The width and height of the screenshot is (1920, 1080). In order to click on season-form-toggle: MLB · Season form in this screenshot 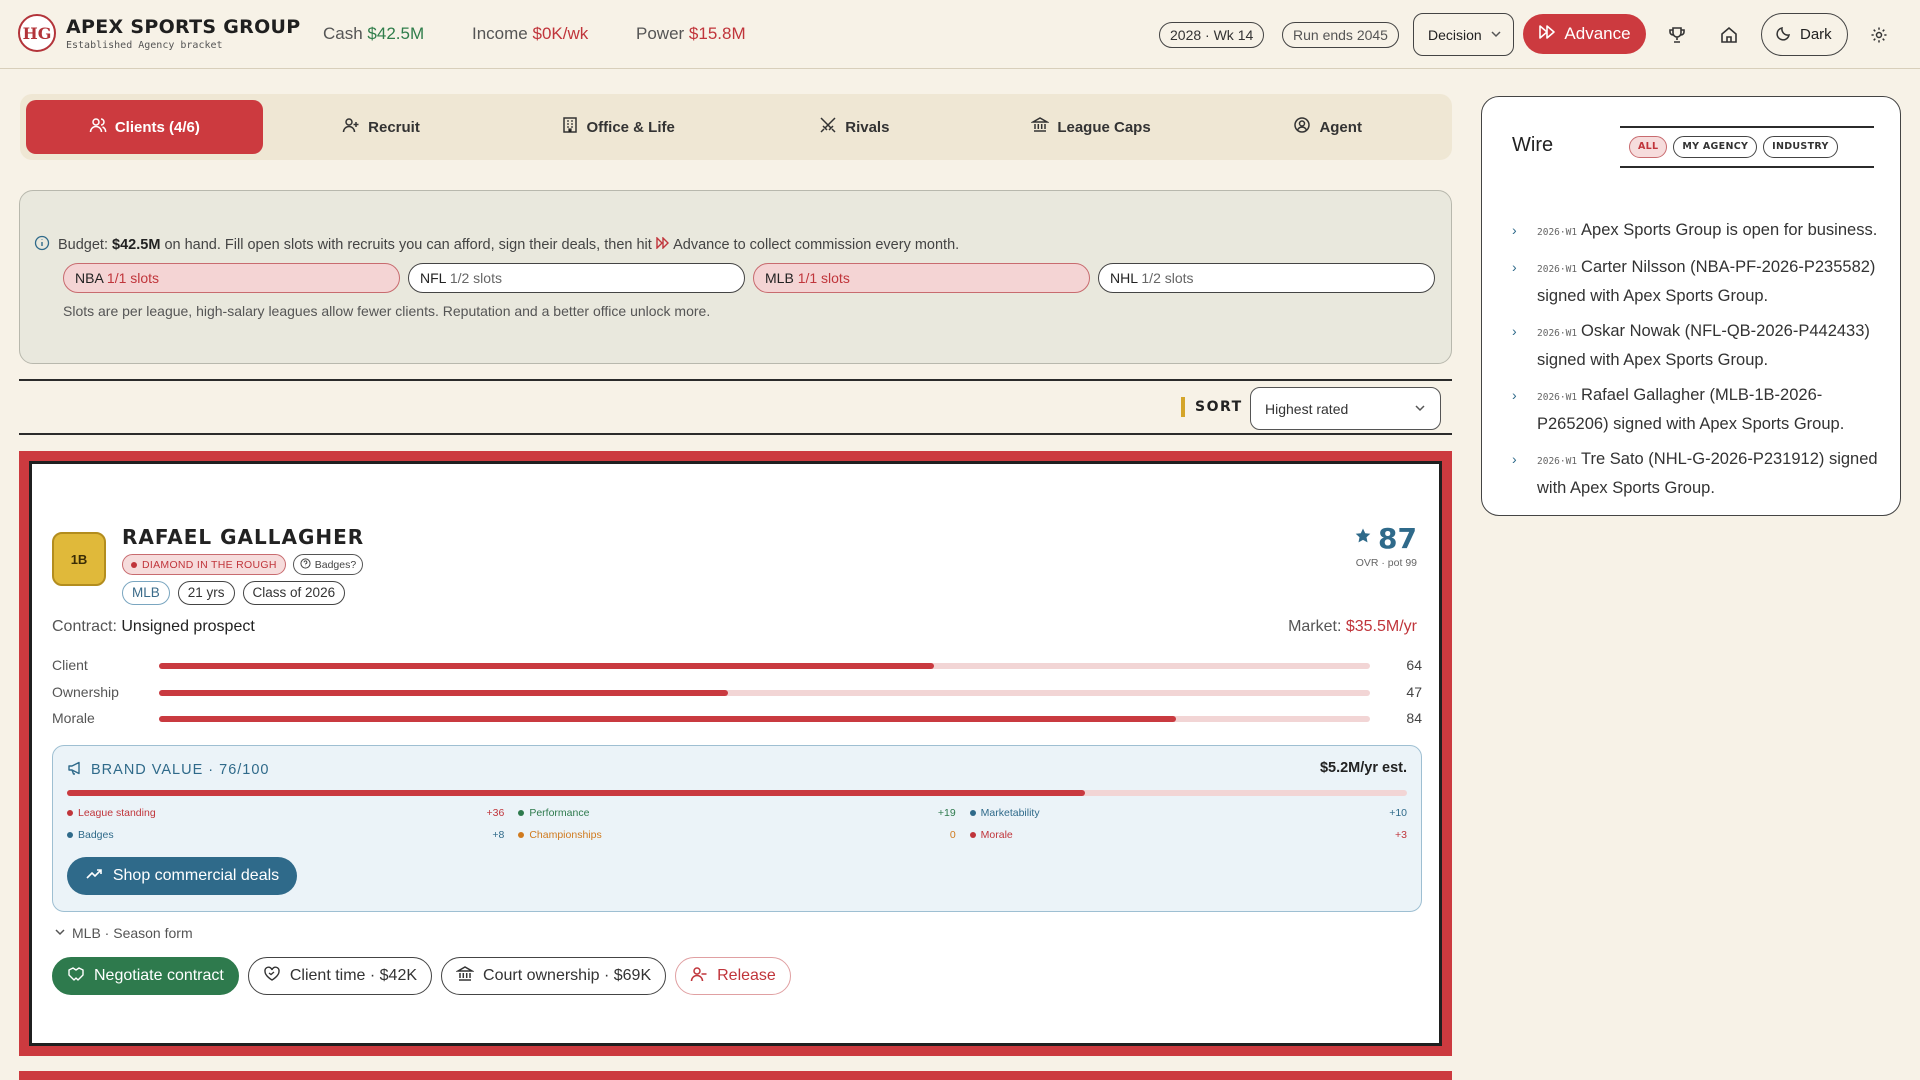, I will do `click(123, 933)`.